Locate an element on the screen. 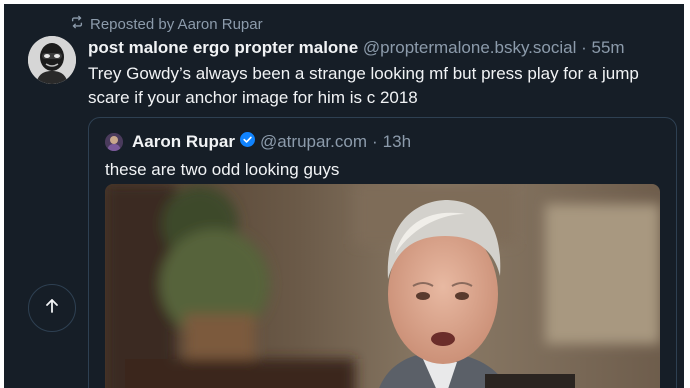 This screenshot has width=690, height=388. scroll-to-top-button is located at coordinates (52, 308).